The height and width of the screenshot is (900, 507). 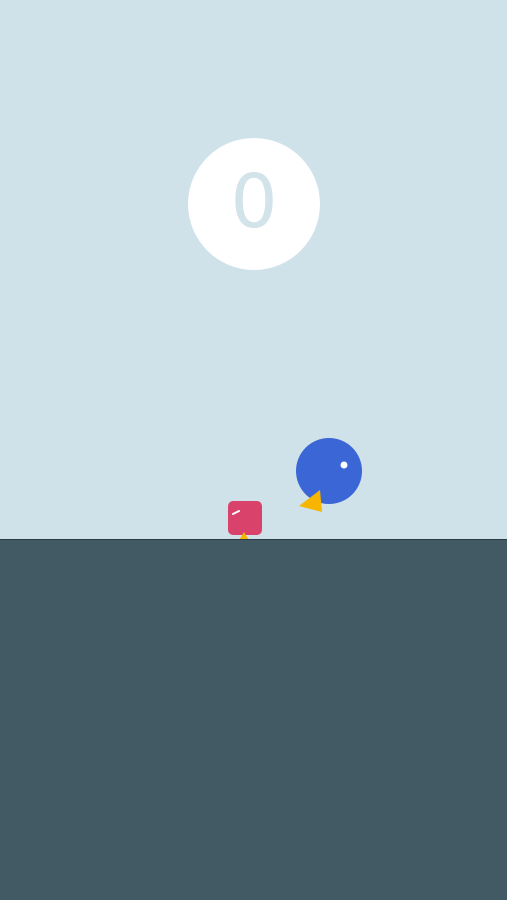 I want to click on score-bubble: 0, so click(x=254, y=204).